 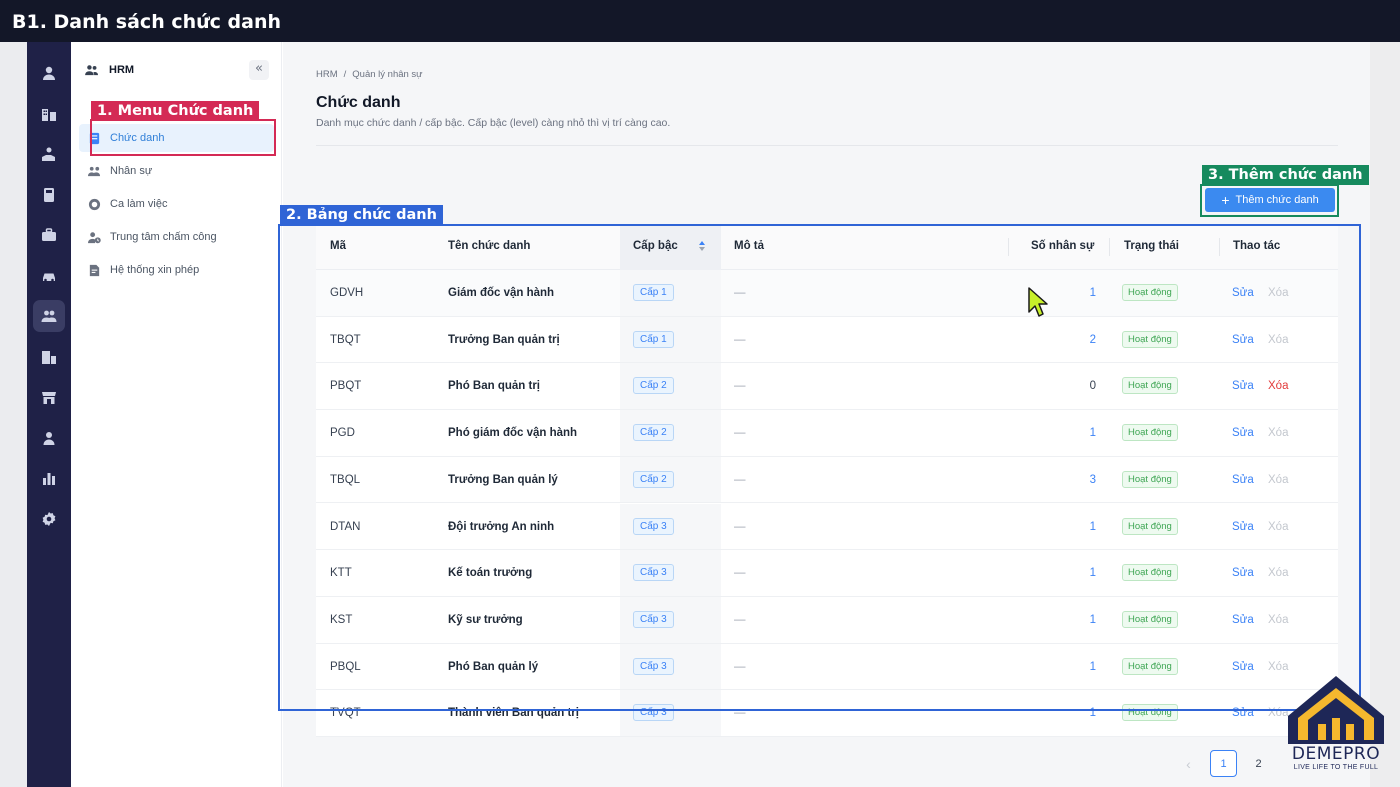 What do you see at coordinates (49, 478) in the screenshot?
I see `bar-chart-icon` at bounding box center [49, 478].